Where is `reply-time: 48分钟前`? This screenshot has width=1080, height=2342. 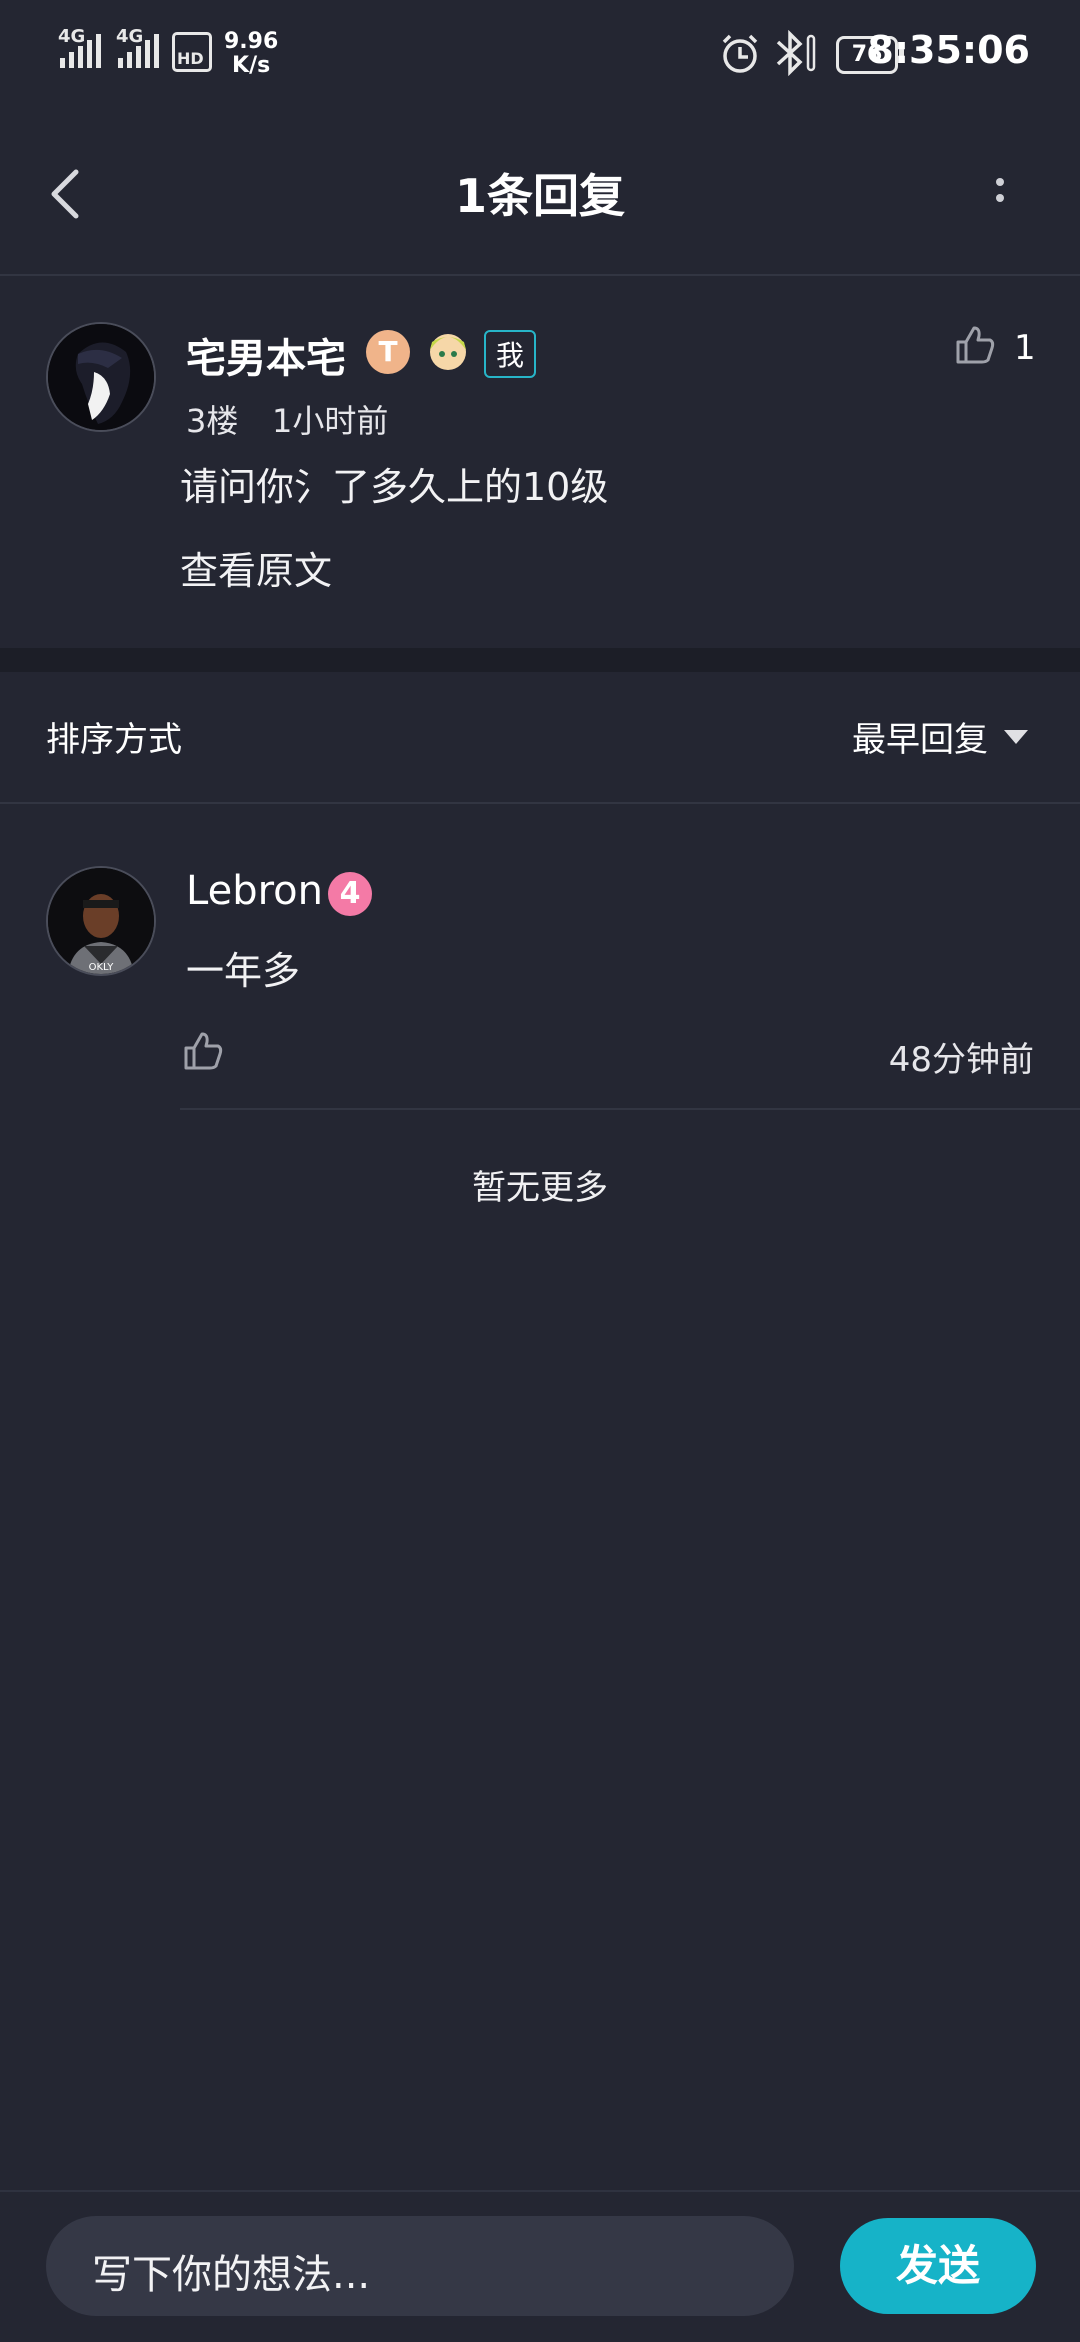
reply-time: 48分钟前 is located at coordinates (961, 1060).